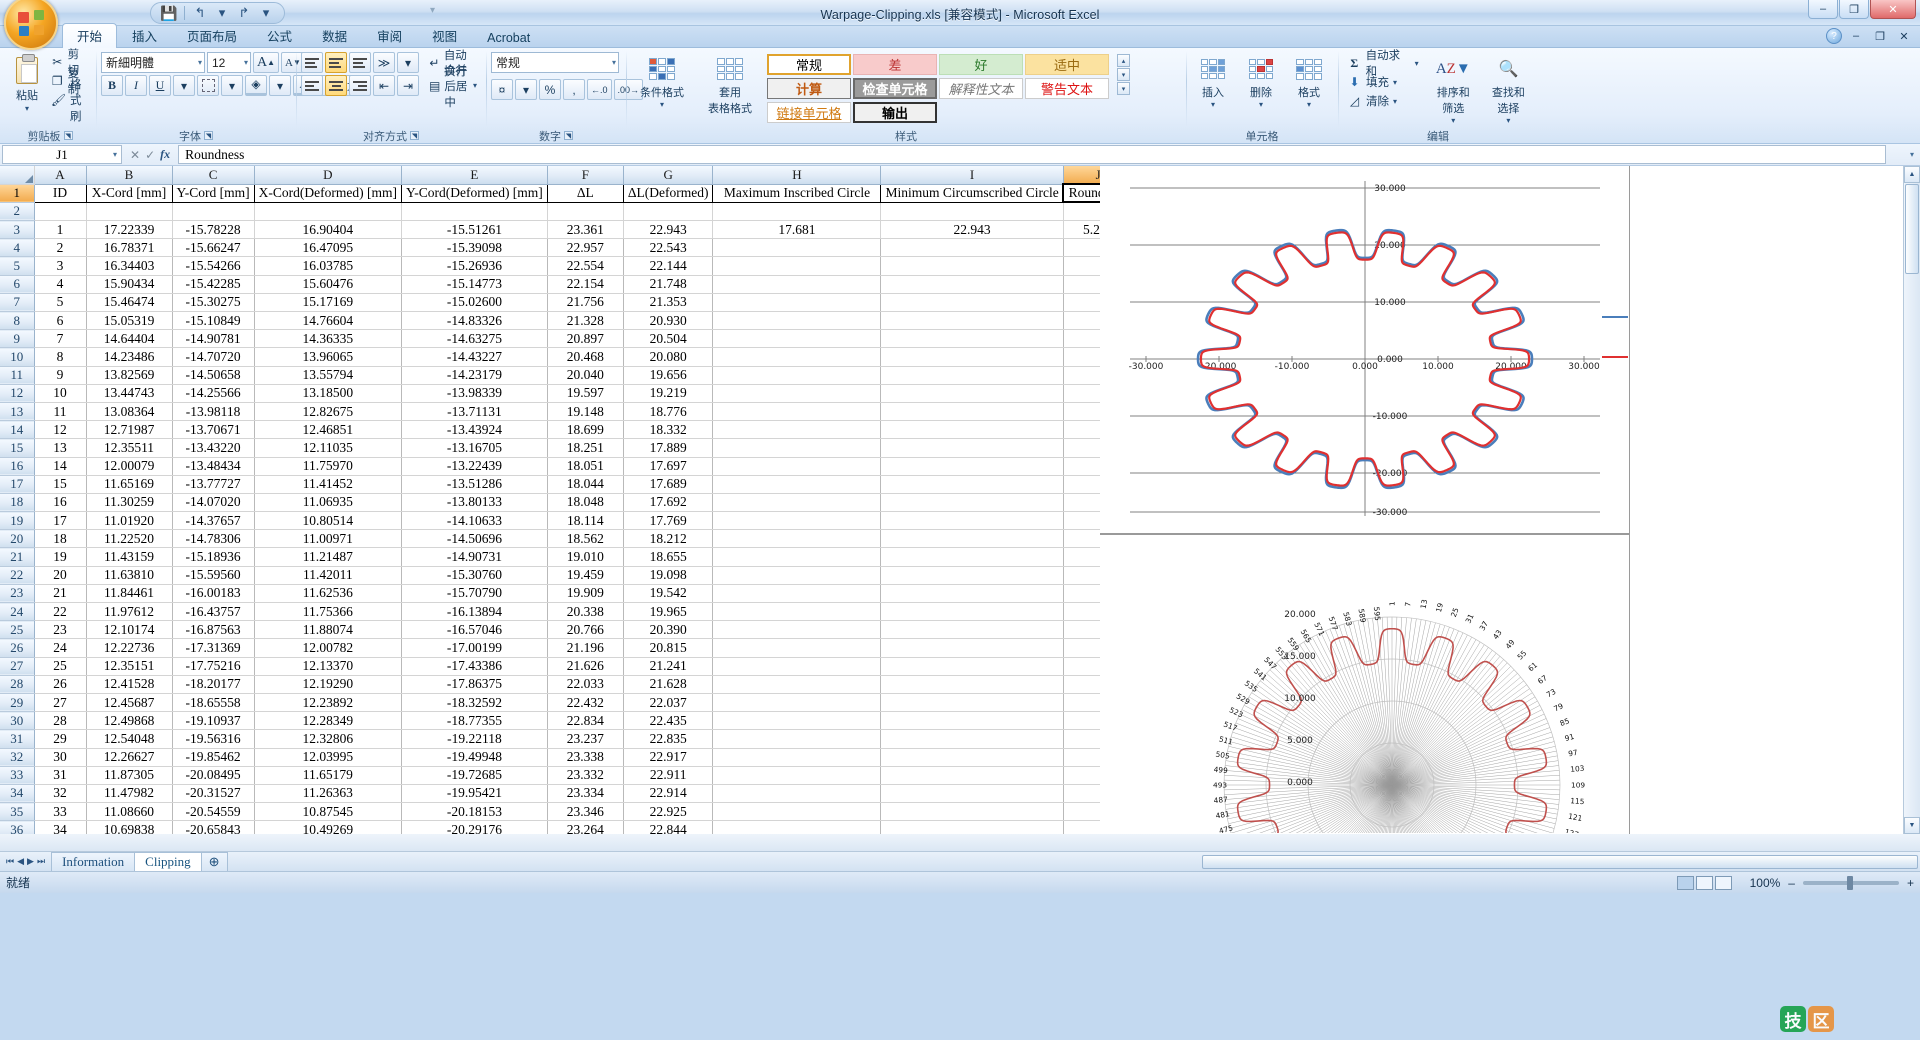  Describe the element at coordinates (585, 612) in the screenshot. I see `cell-F24: 20.338` at that location.